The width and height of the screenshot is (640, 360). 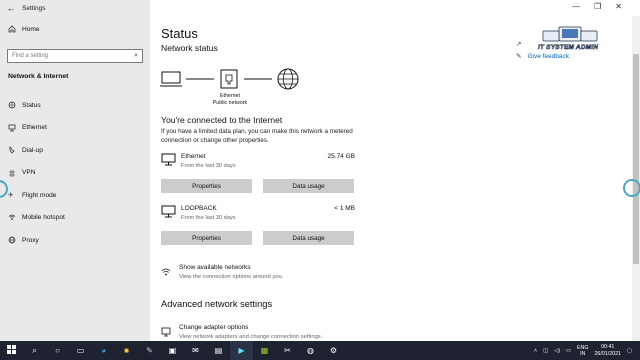 I want to click on language-indicator: ENG IN, so click(x=582, y=351).